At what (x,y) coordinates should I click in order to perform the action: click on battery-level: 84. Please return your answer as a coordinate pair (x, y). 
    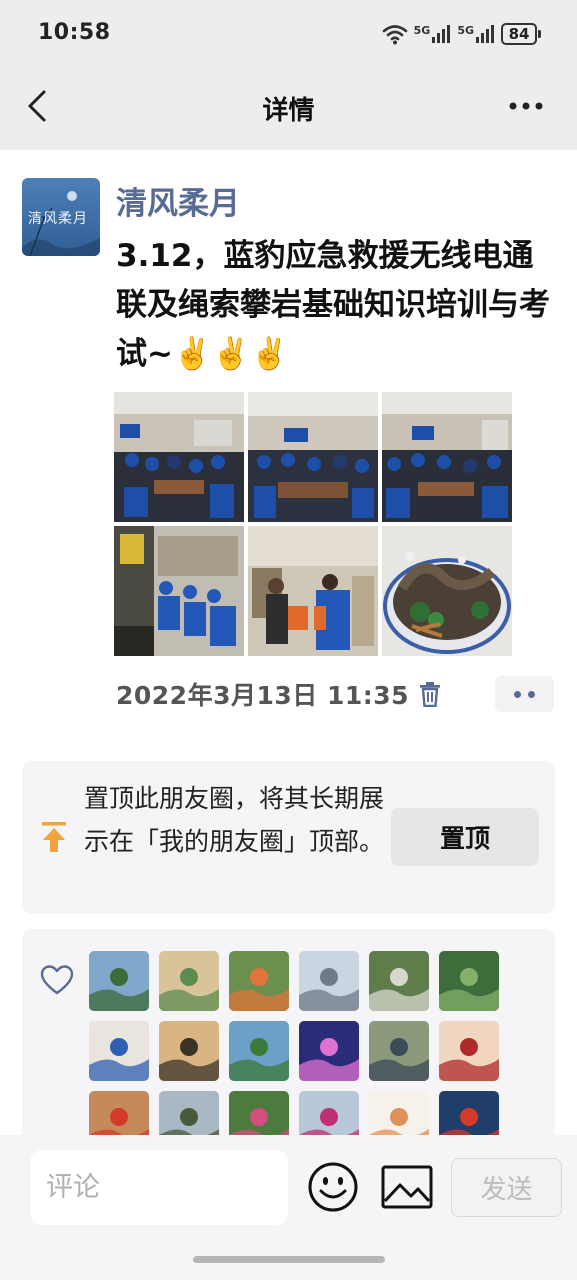
    Looking at the image, I should click on (519, 34).